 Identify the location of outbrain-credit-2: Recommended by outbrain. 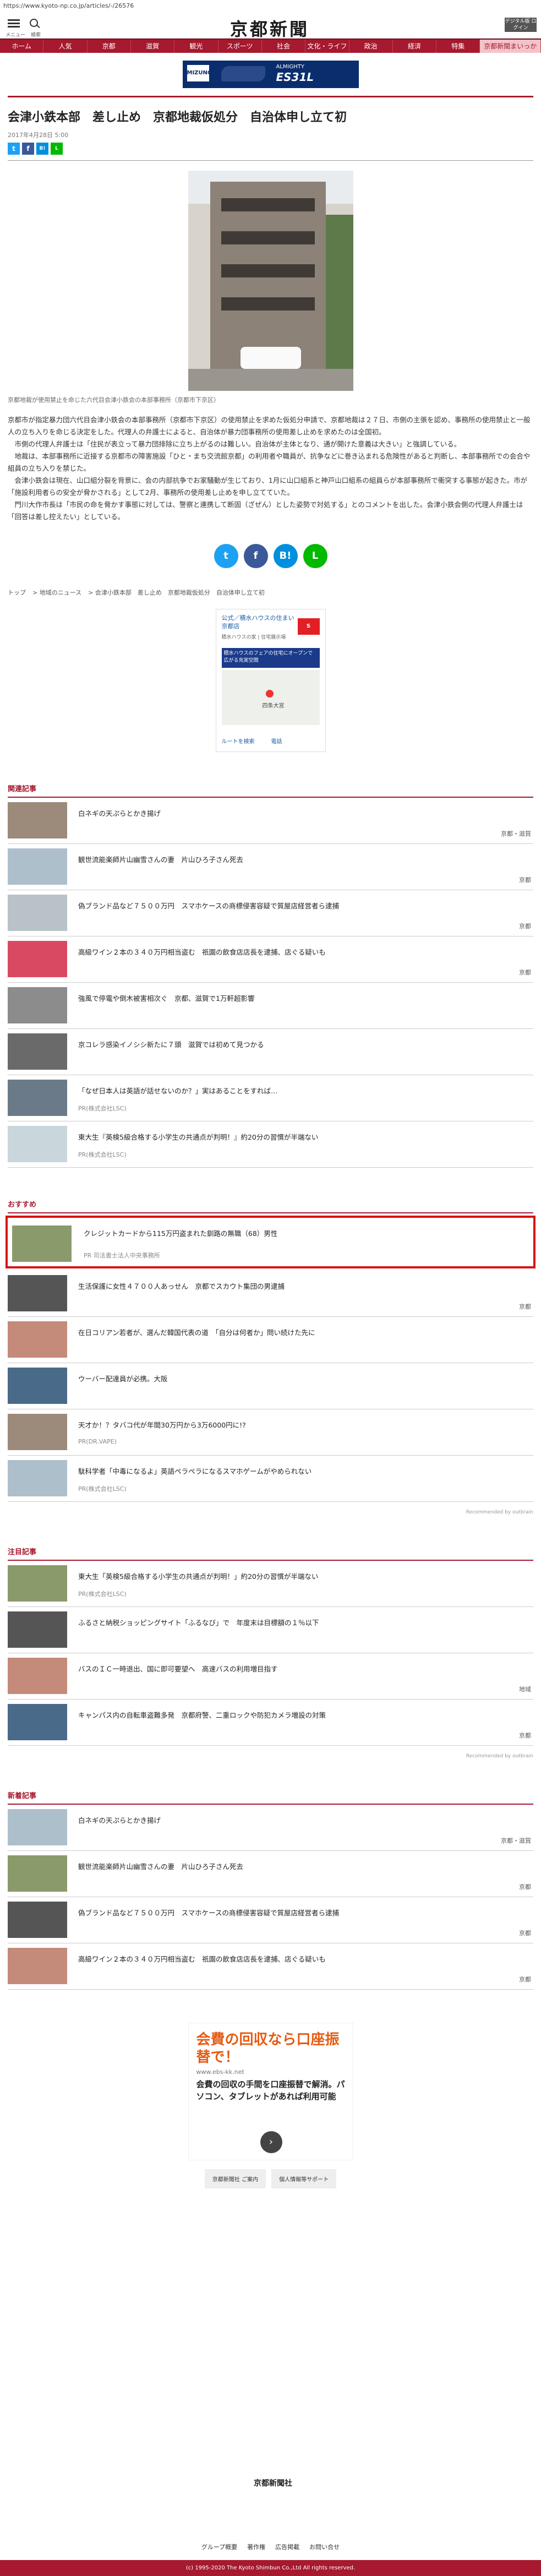
(270, 1756).